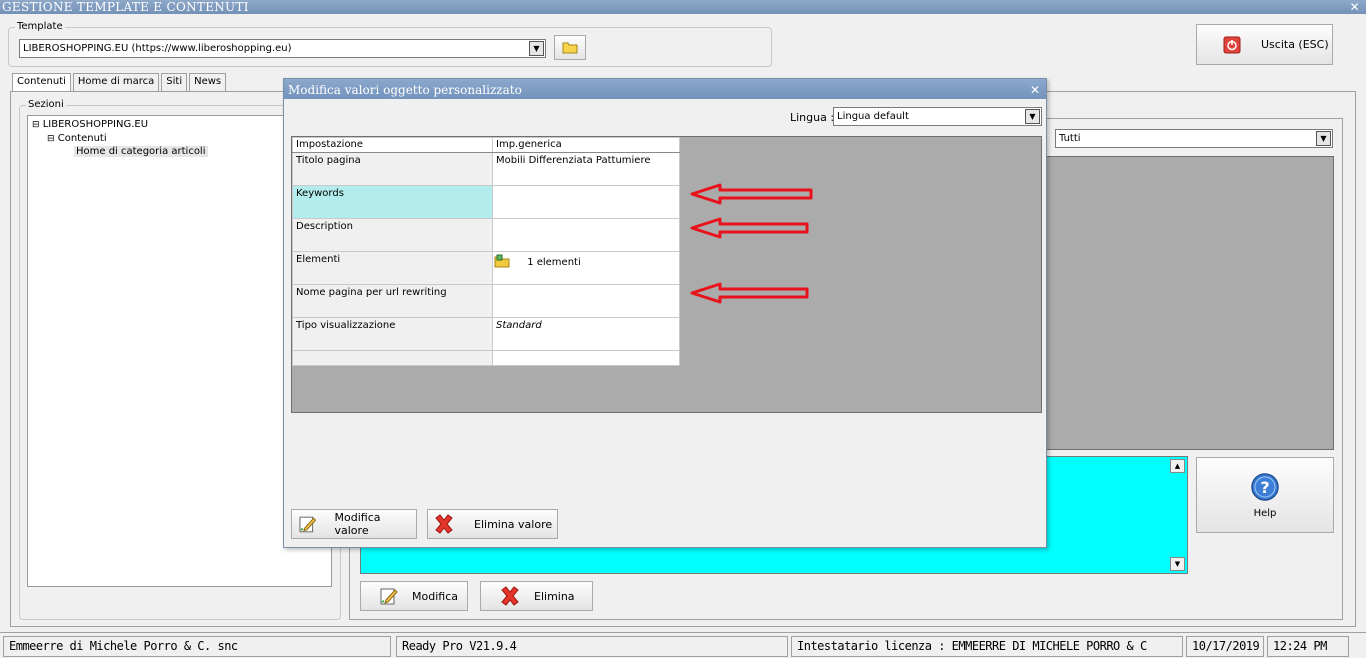 This screenshot has width=1366, height=658. I want to click on window-close-icon: ✕, so click(1355, 7).